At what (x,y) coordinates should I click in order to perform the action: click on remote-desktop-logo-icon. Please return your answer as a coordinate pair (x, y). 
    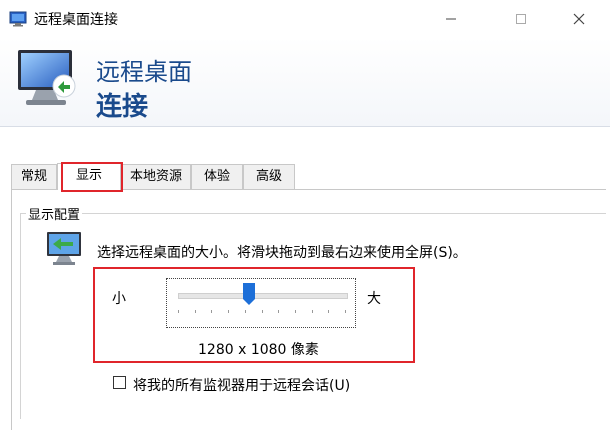
    Looking at the image, I should click on (47, 84).